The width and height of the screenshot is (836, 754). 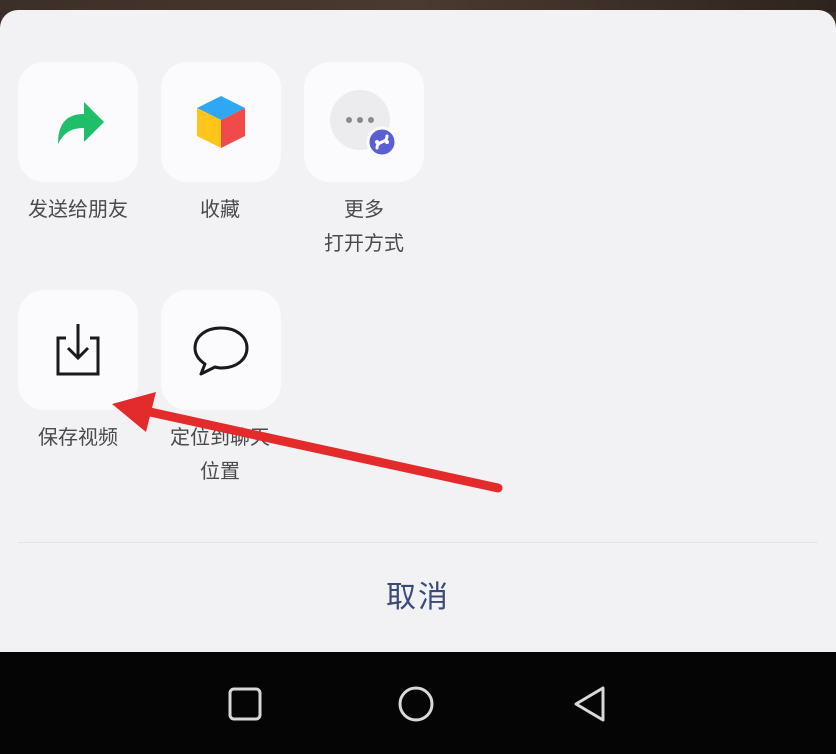 I want to click on more-label: 更多, so click(x=364, y=209).